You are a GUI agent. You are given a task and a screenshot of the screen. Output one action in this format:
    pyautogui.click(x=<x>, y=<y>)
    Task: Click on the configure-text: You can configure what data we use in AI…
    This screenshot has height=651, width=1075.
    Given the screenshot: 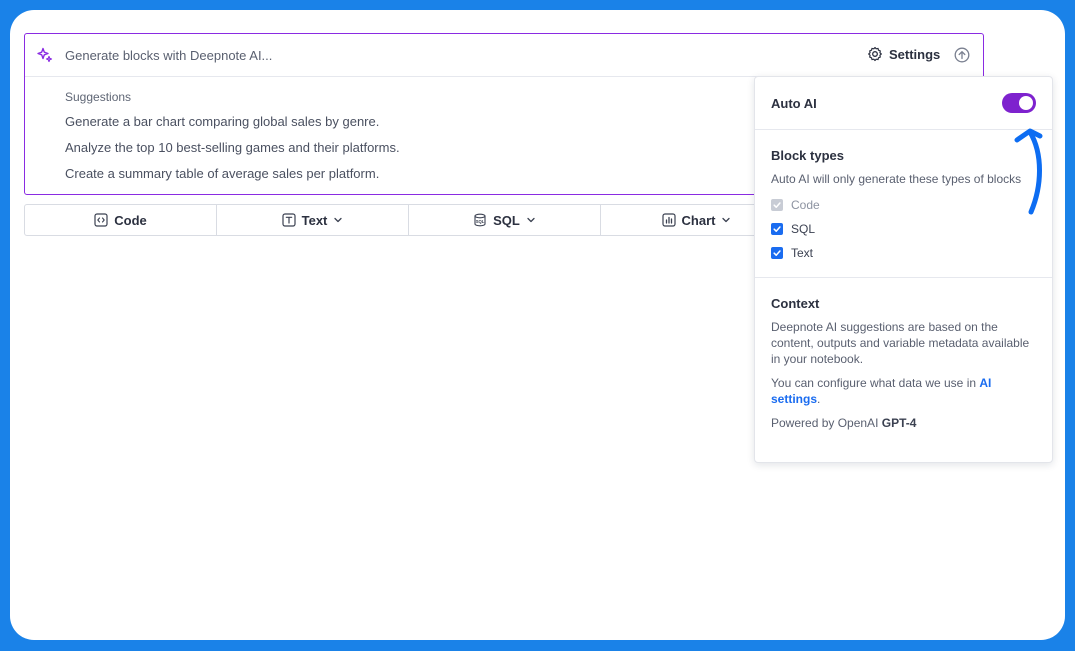 What is the action you would take?
    pyautogui.click(x=903, y=391)
    